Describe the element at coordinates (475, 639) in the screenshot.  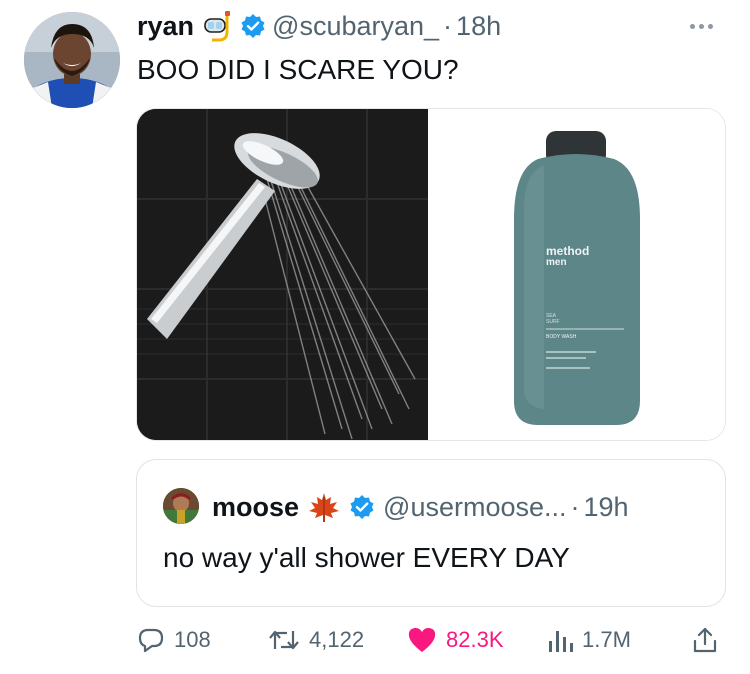
I see `like-count: 82.3K` at that location.